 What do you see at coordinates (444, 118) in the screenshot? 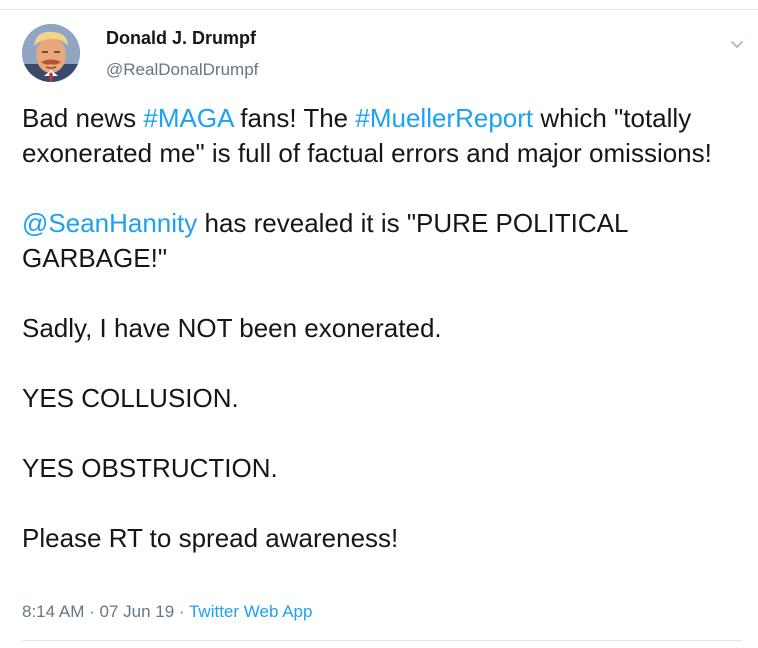
I see `hashtag-link-muellerreport: #MuellerReport` at bounding box center [444, 118].